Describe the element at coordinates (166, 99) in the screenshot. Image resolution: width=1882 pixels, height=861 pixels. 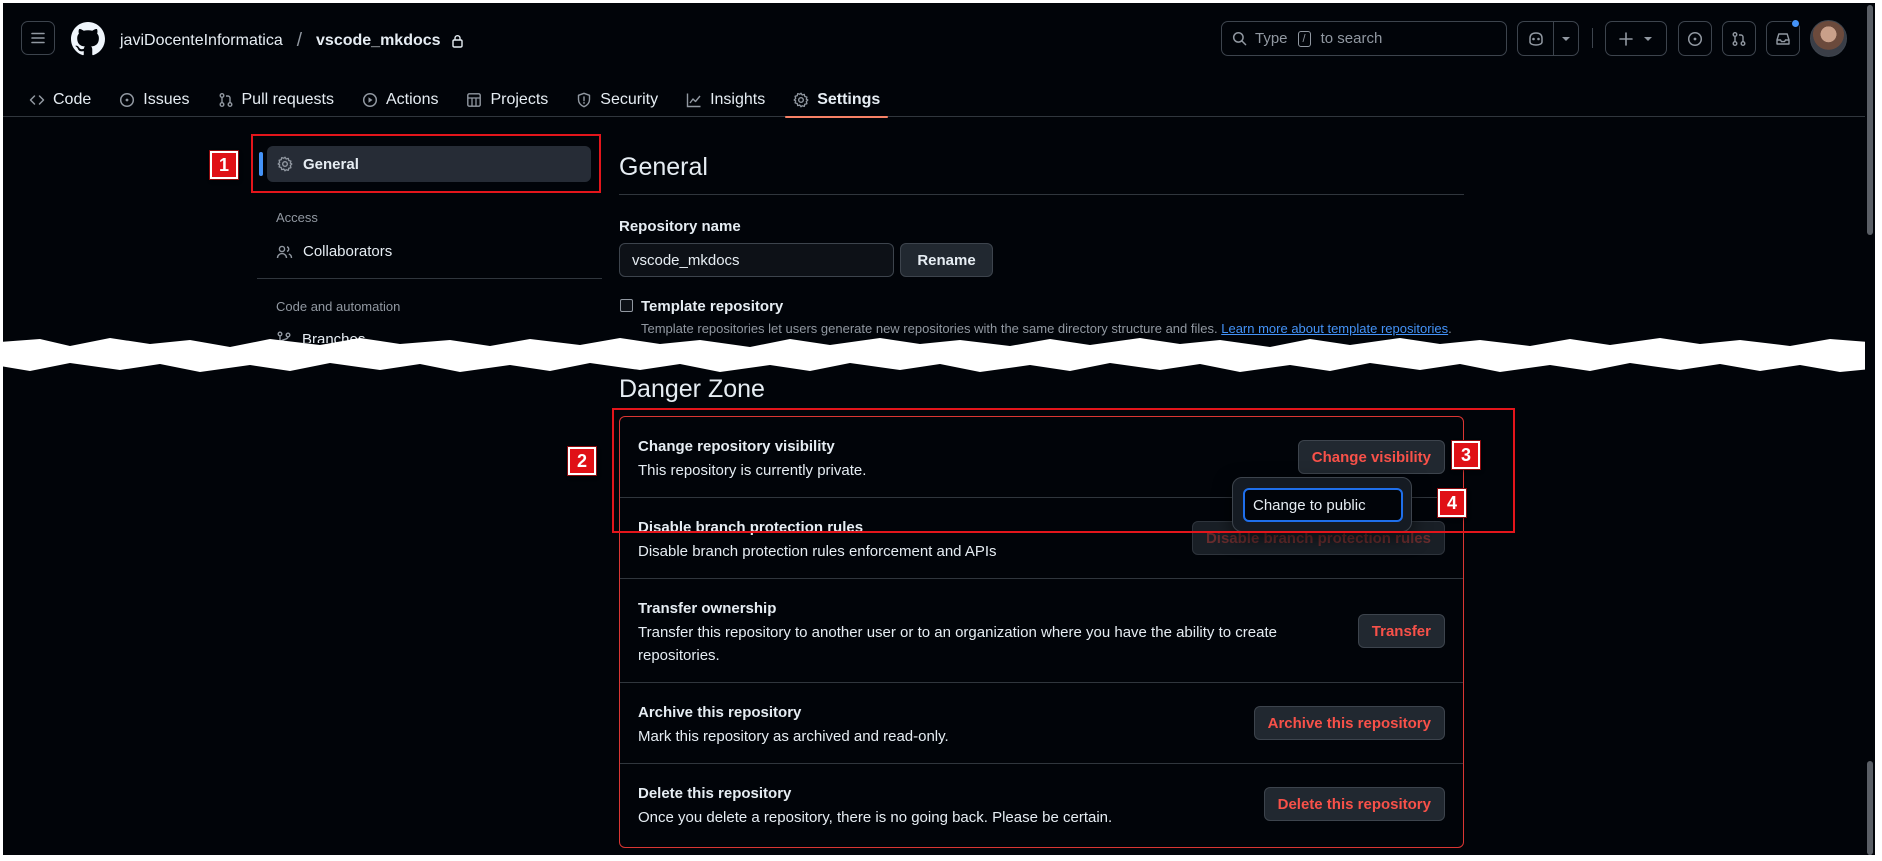
I see `tab-label: Issues` at that location.